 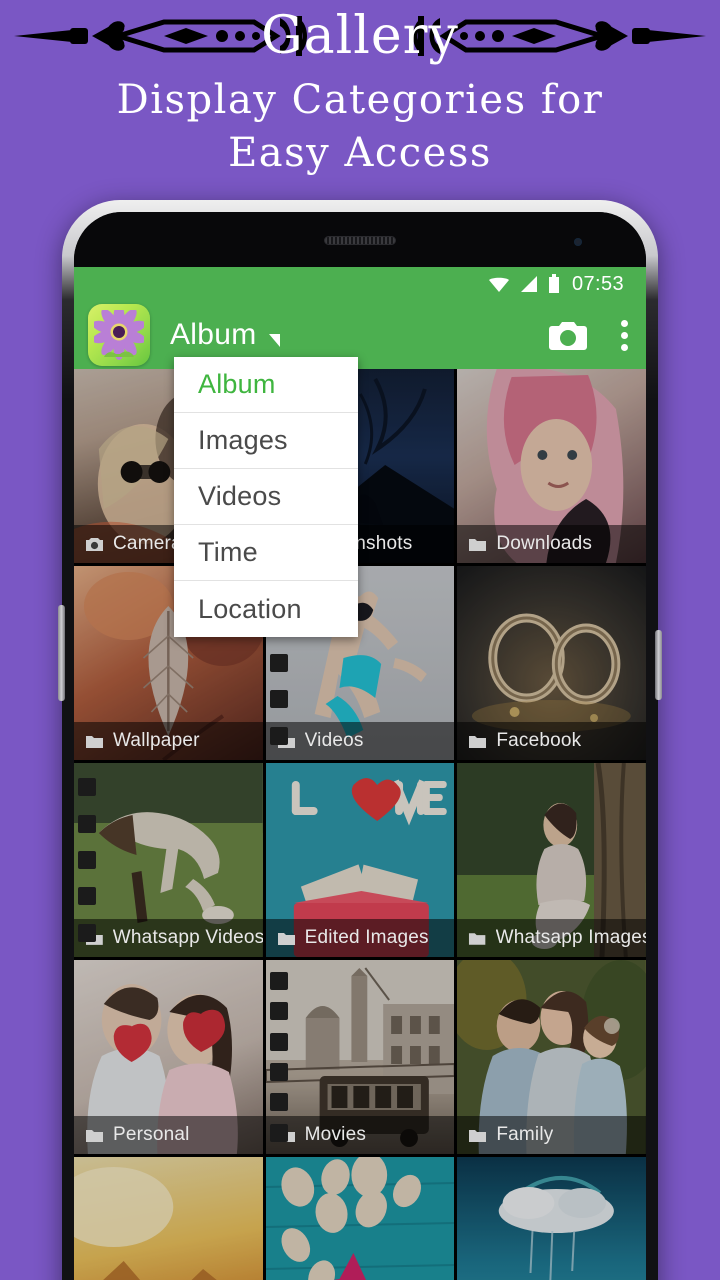 I want to click on speaker-grille-icon, so click(x=360, y=240).